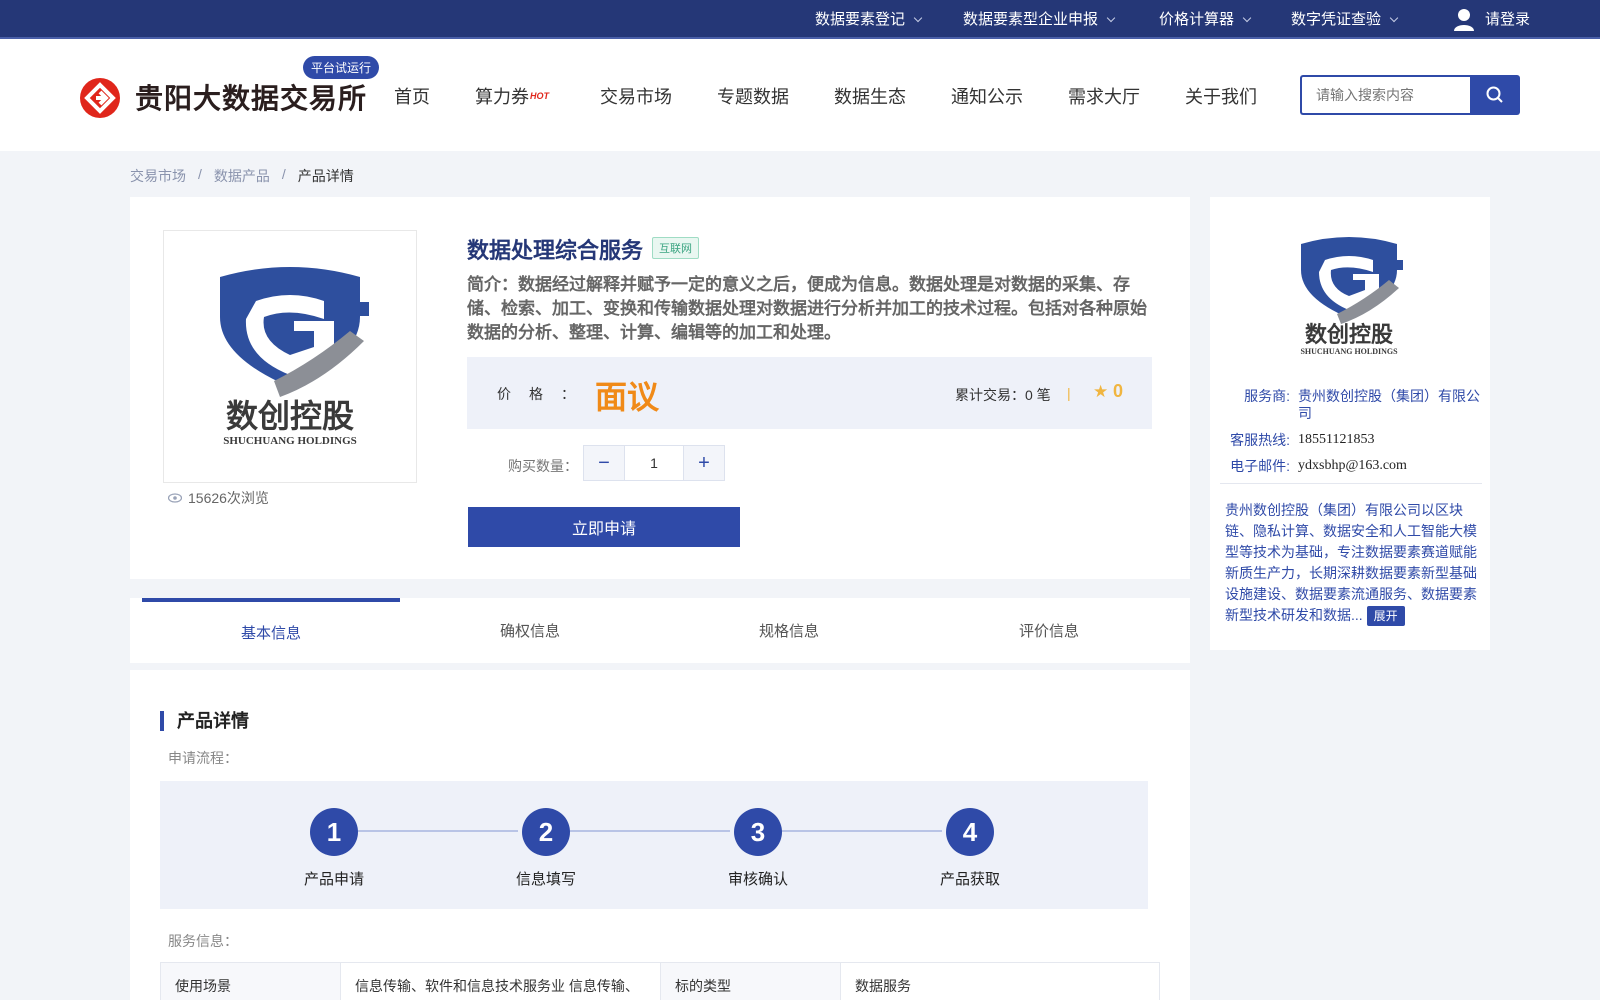 The height and width of the screenshot is (1000, 1600). What do you see at coordinates (1336, 439) in the screenshot?
I see `hotline-value: 18551121853` at bounding box center [1336, 439].